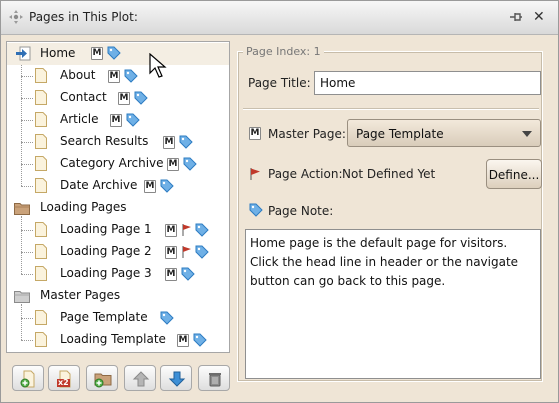 This screenshot has height=403, width=559. I want to click on pin-icon, so click(516, 17).